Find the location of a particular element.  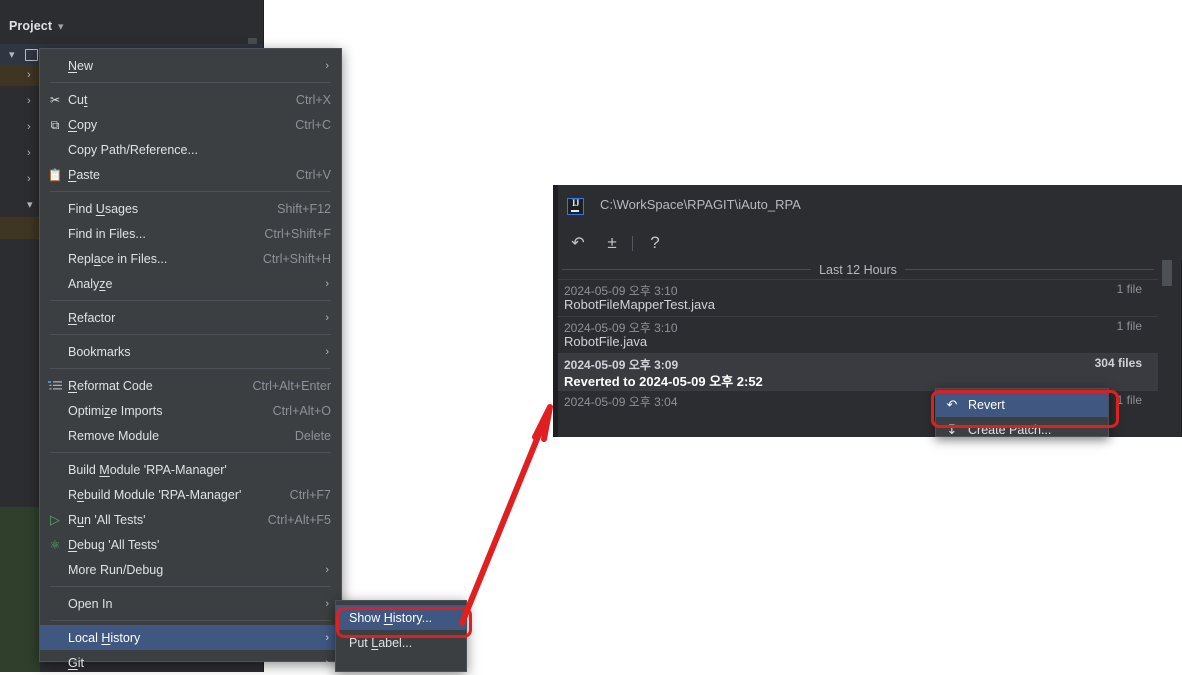

menu-item-label: Find Usages is located at coordinates (103, 208).